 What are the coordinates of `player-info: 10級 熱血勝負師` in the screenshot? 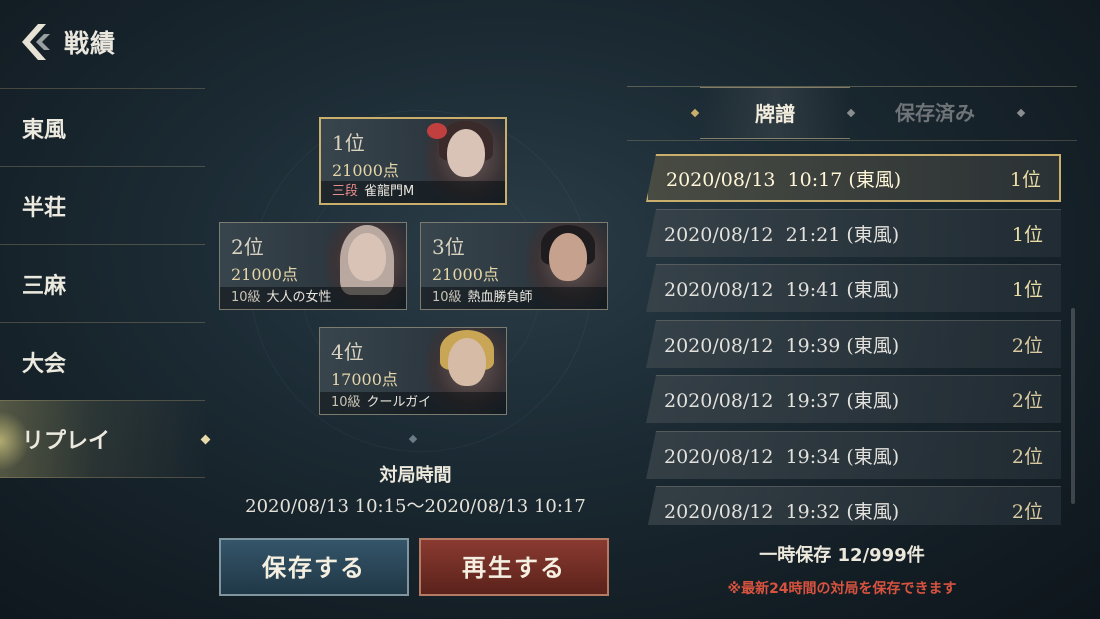 It's located at (514, 298).